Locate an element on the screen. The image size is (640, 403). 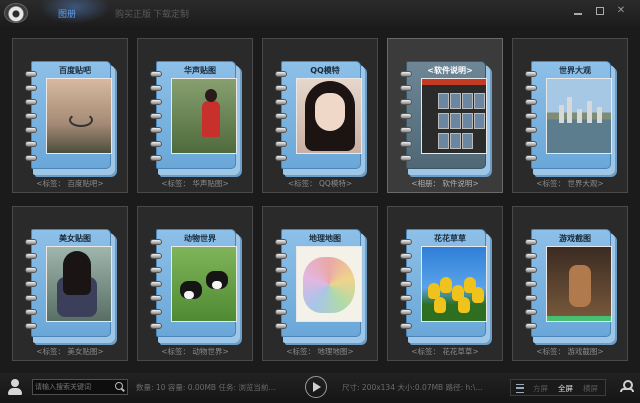
album-book: 世界大观 is located at coordinates (570, 118).